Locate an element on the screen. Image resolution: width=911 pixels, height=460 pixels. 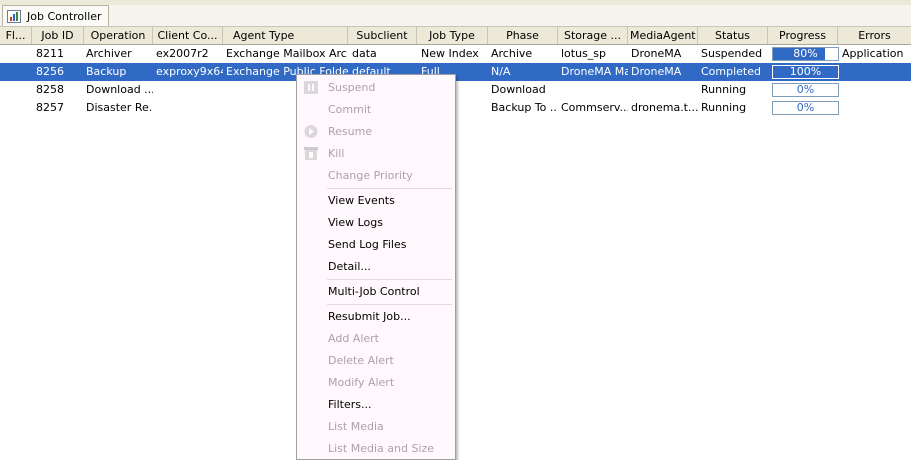
menu-item-delete-alert: Delete Alert is located at coordinates (376, 361).